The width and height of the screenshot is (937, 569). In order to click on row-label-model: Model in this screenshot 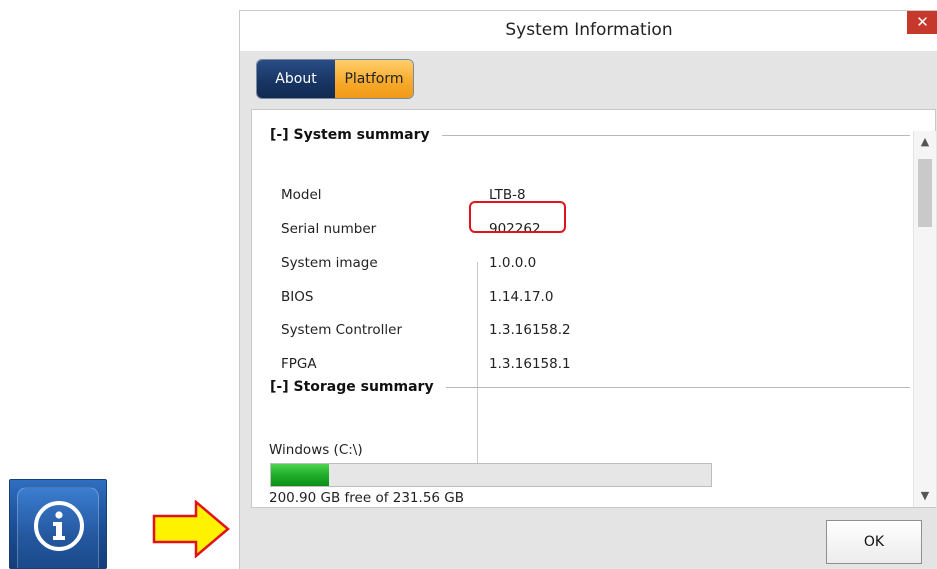, I will do `click(301, 195)`.